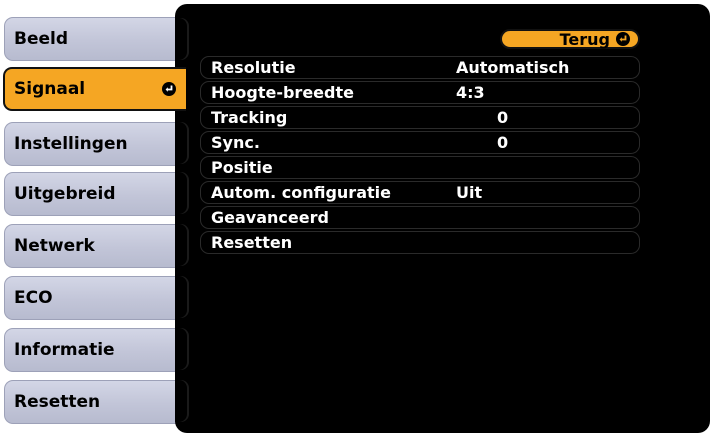 Image resolution: width=713 pixels, height=437 pixels. I want to click on tab-label: Beeld, so click(41, 39).